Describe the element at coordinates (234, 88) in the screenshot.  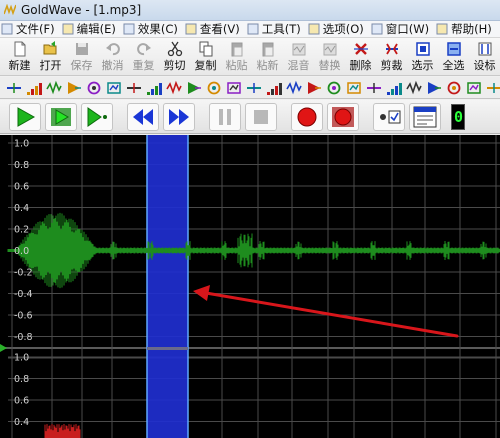
I see `filter-icon` at that location.